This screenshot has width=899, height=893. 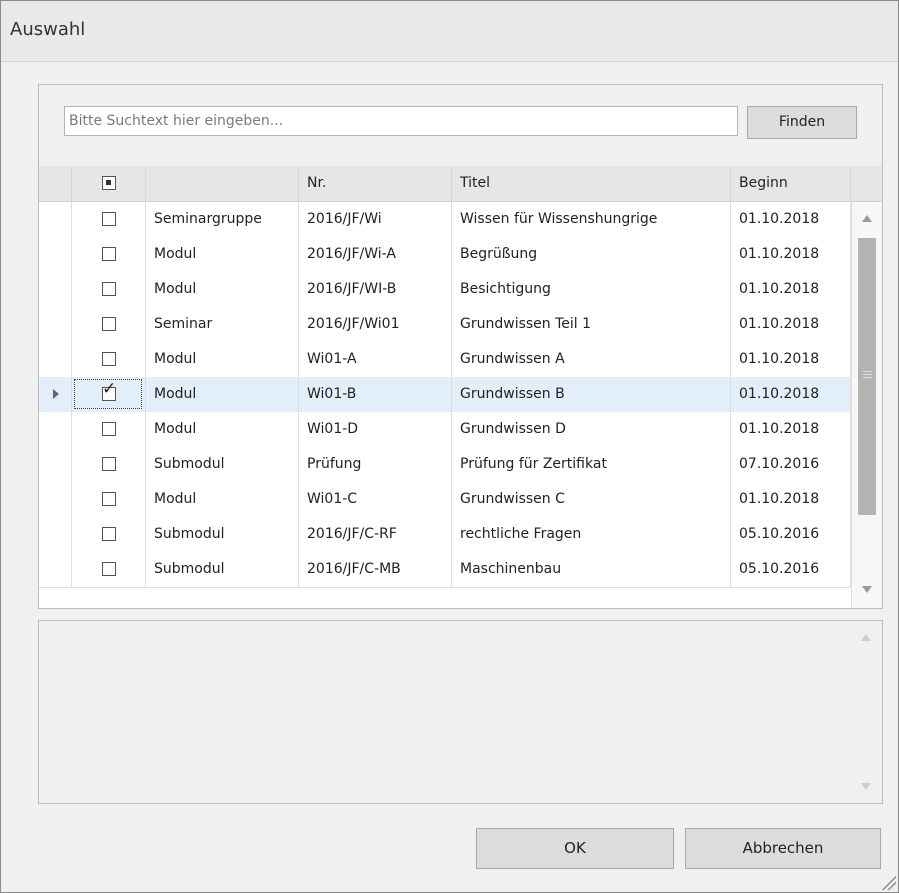 I want to click on row-nr-cell: Prüfung, so click(x=375, y=464).